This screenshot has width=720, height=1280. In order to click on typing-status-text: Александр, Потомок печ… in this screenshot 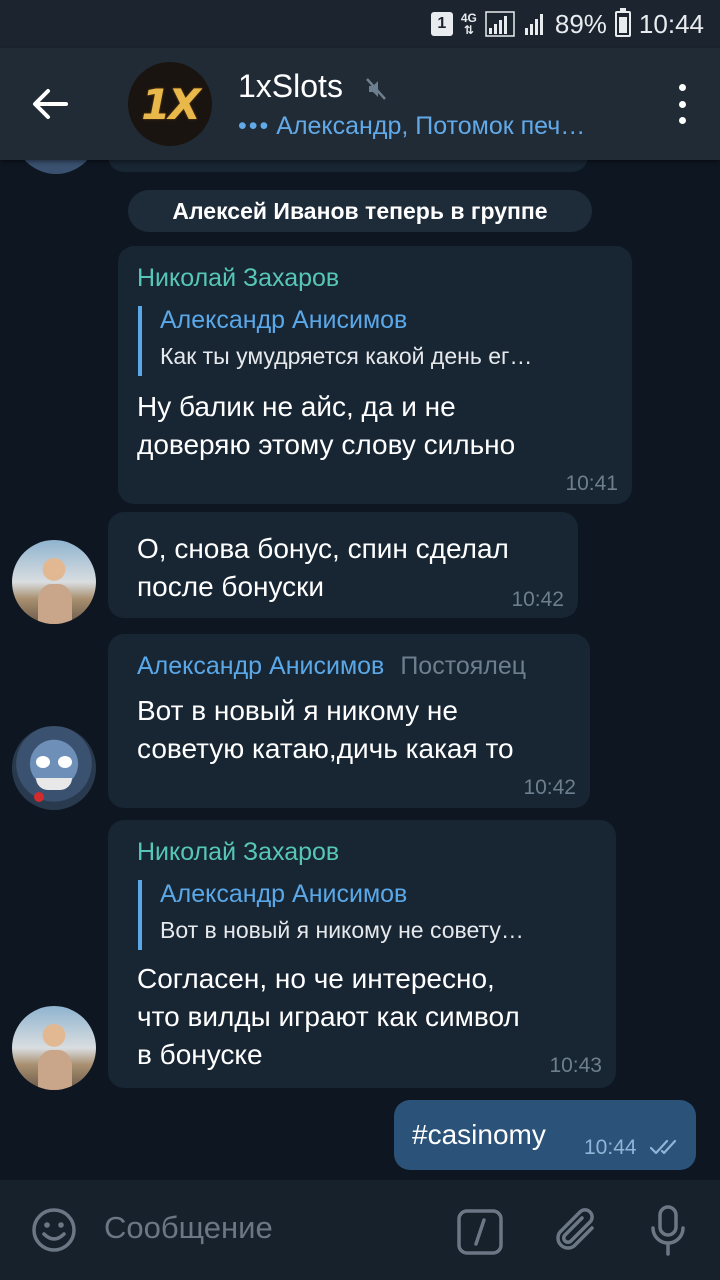, I will do `click(431, 126)`.